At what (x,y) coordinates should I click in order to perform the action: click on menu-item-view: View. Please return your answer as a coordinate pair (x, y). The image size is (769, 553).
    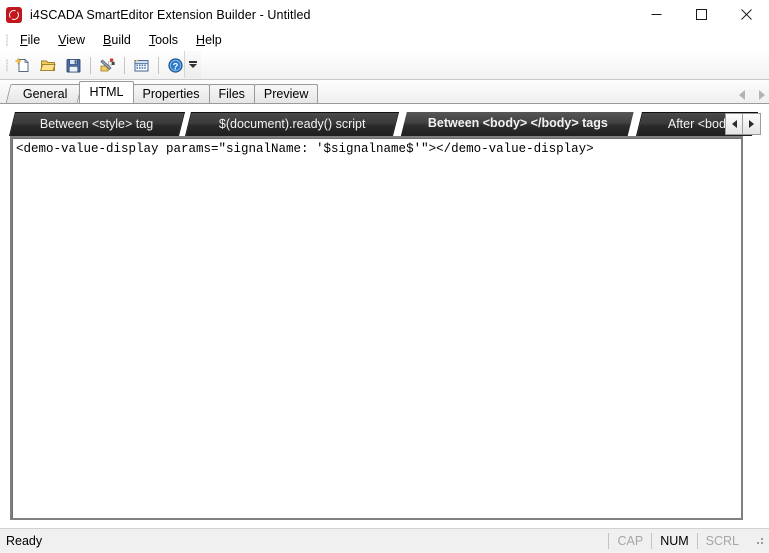
    Looking at the image, I should click on (71, 40).